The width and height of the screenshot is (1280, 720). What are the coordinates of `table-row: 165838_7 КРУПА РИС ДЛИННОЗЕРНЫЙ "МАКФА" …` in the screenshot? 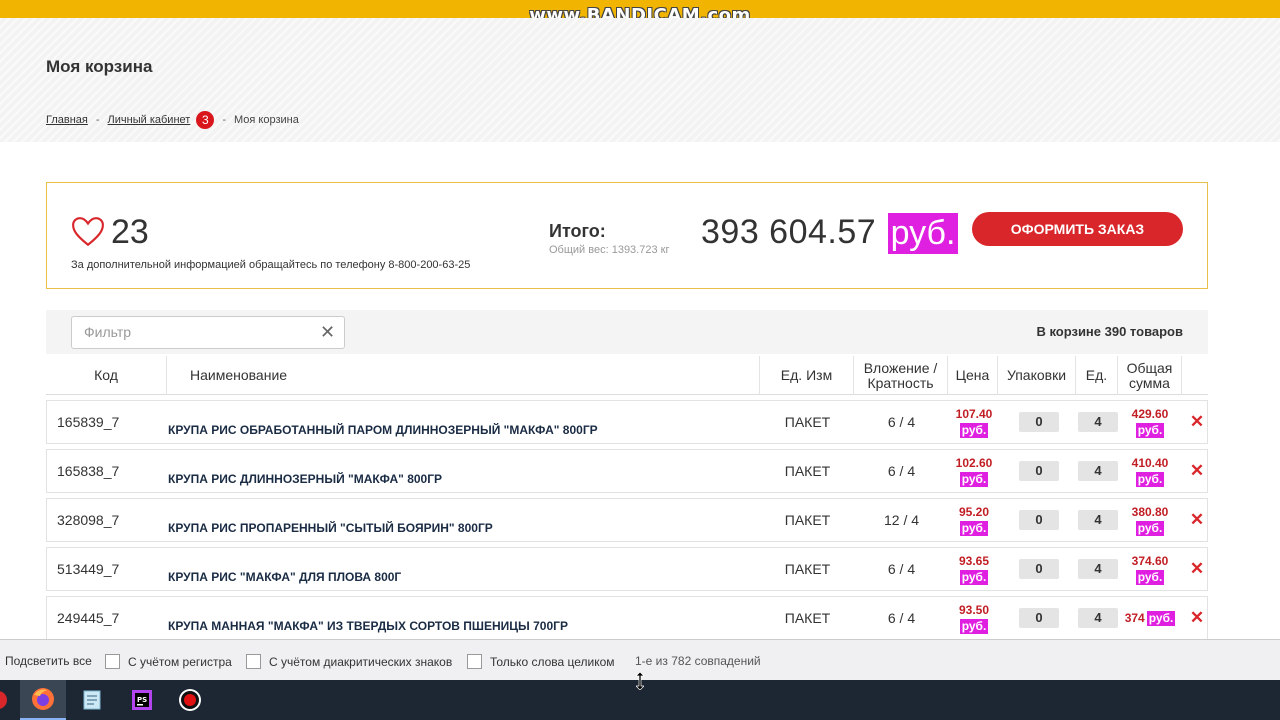 It's located at (627, 471).